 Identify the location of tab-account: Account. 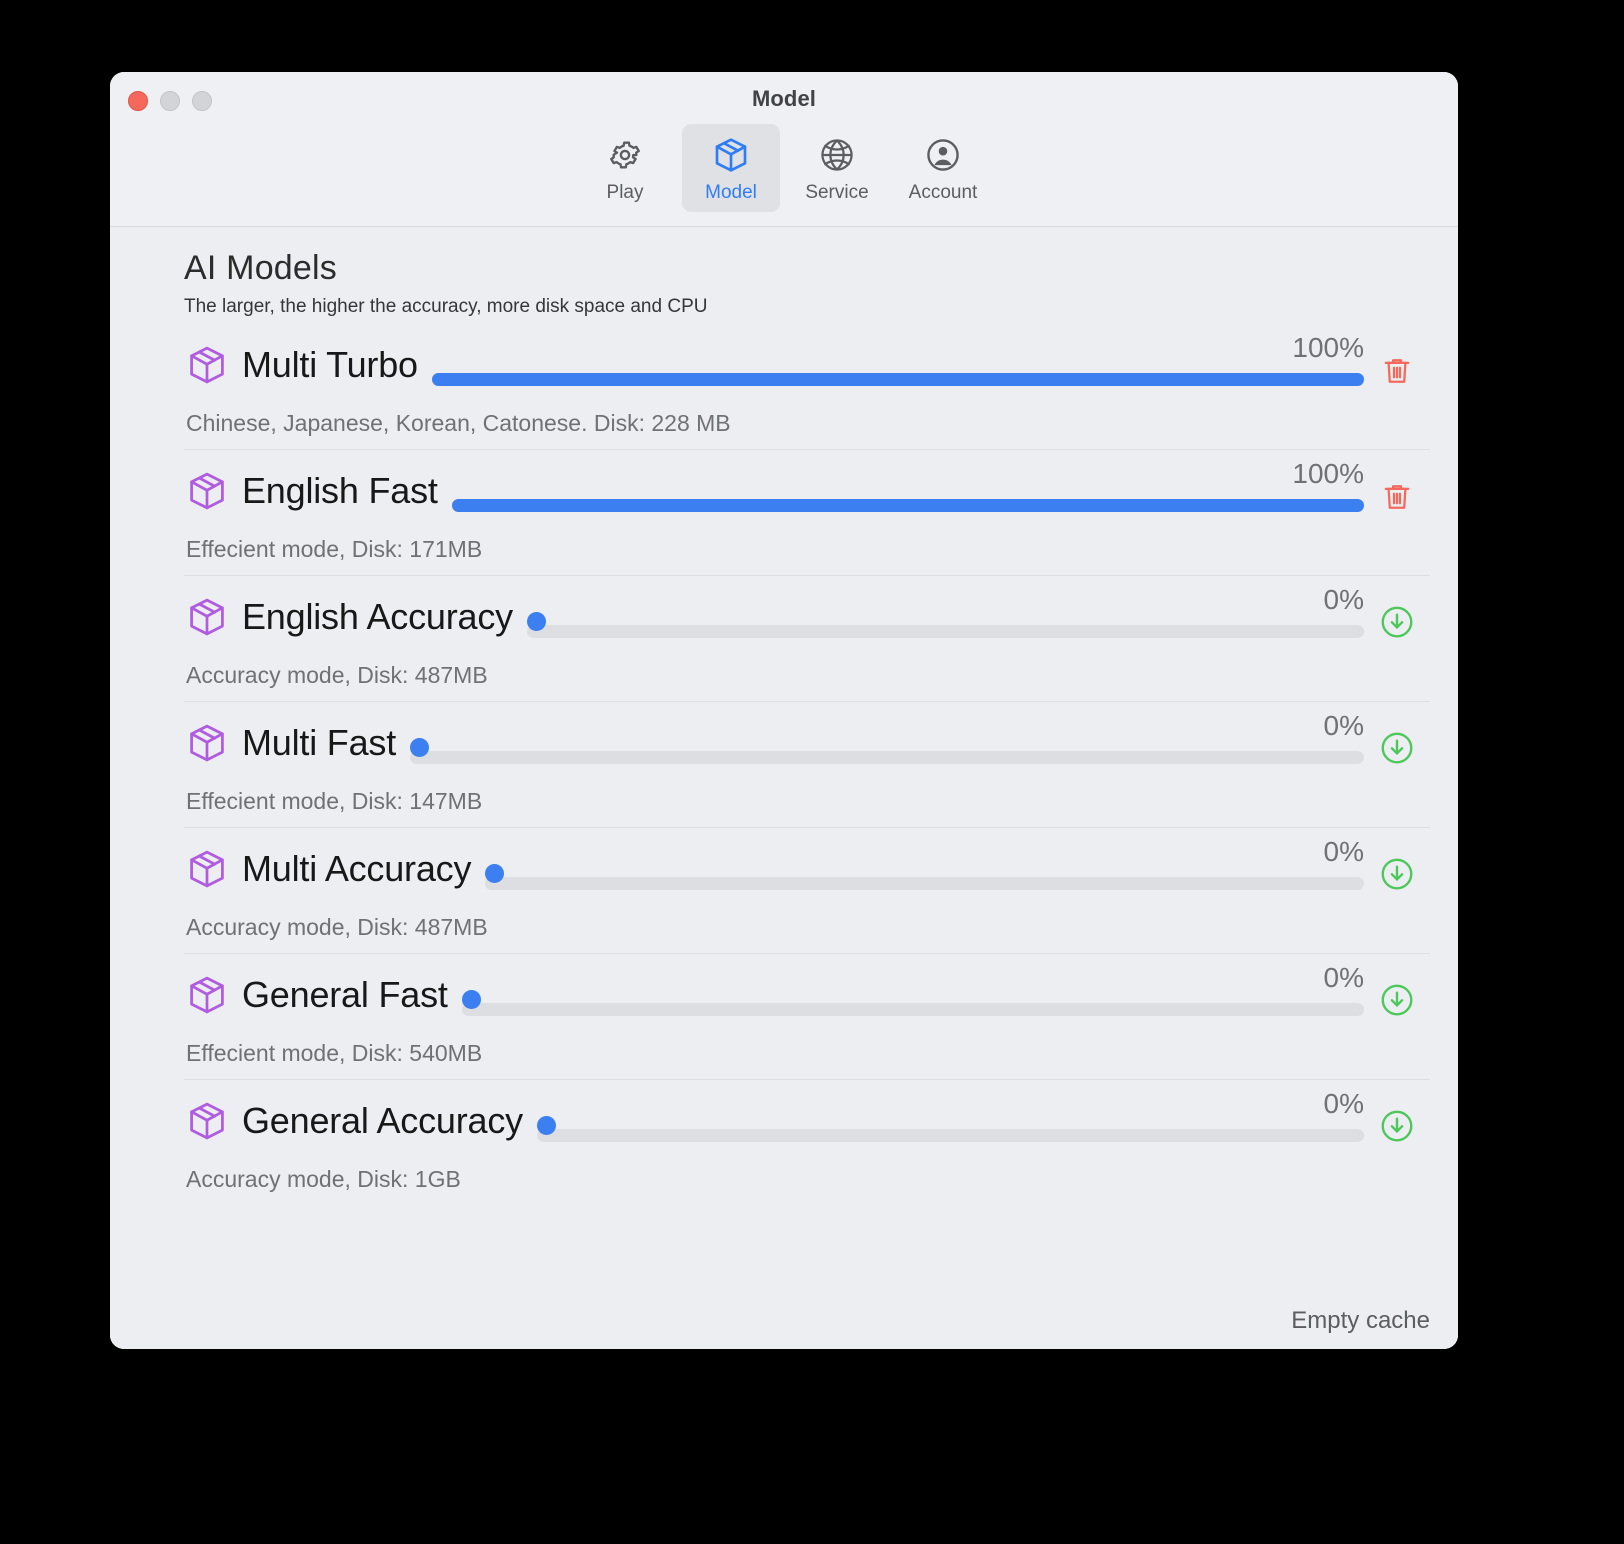
(943, 168).